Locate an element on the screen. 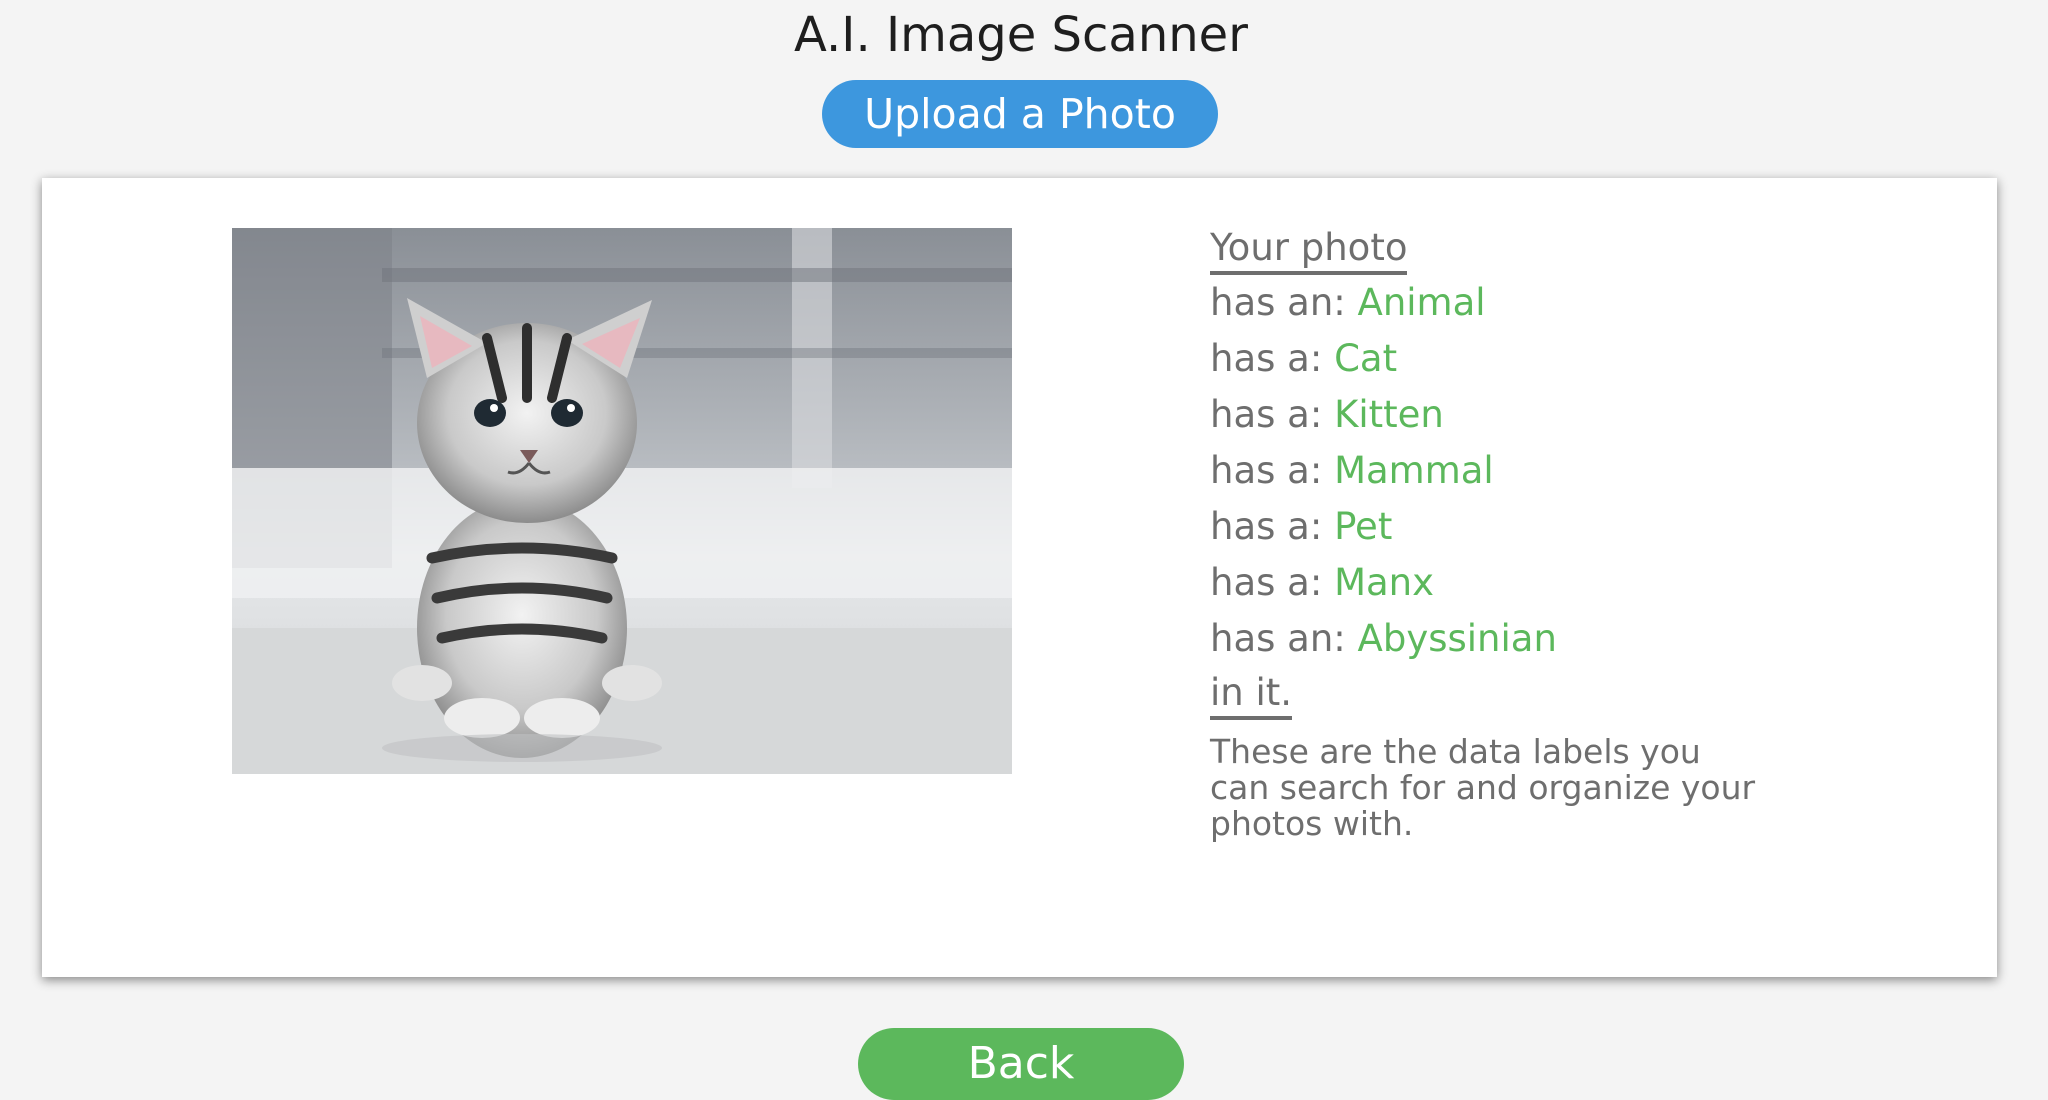 The image size is (2048, 1100). label-row: has an: Animal is located at coordinates (1510, 303).